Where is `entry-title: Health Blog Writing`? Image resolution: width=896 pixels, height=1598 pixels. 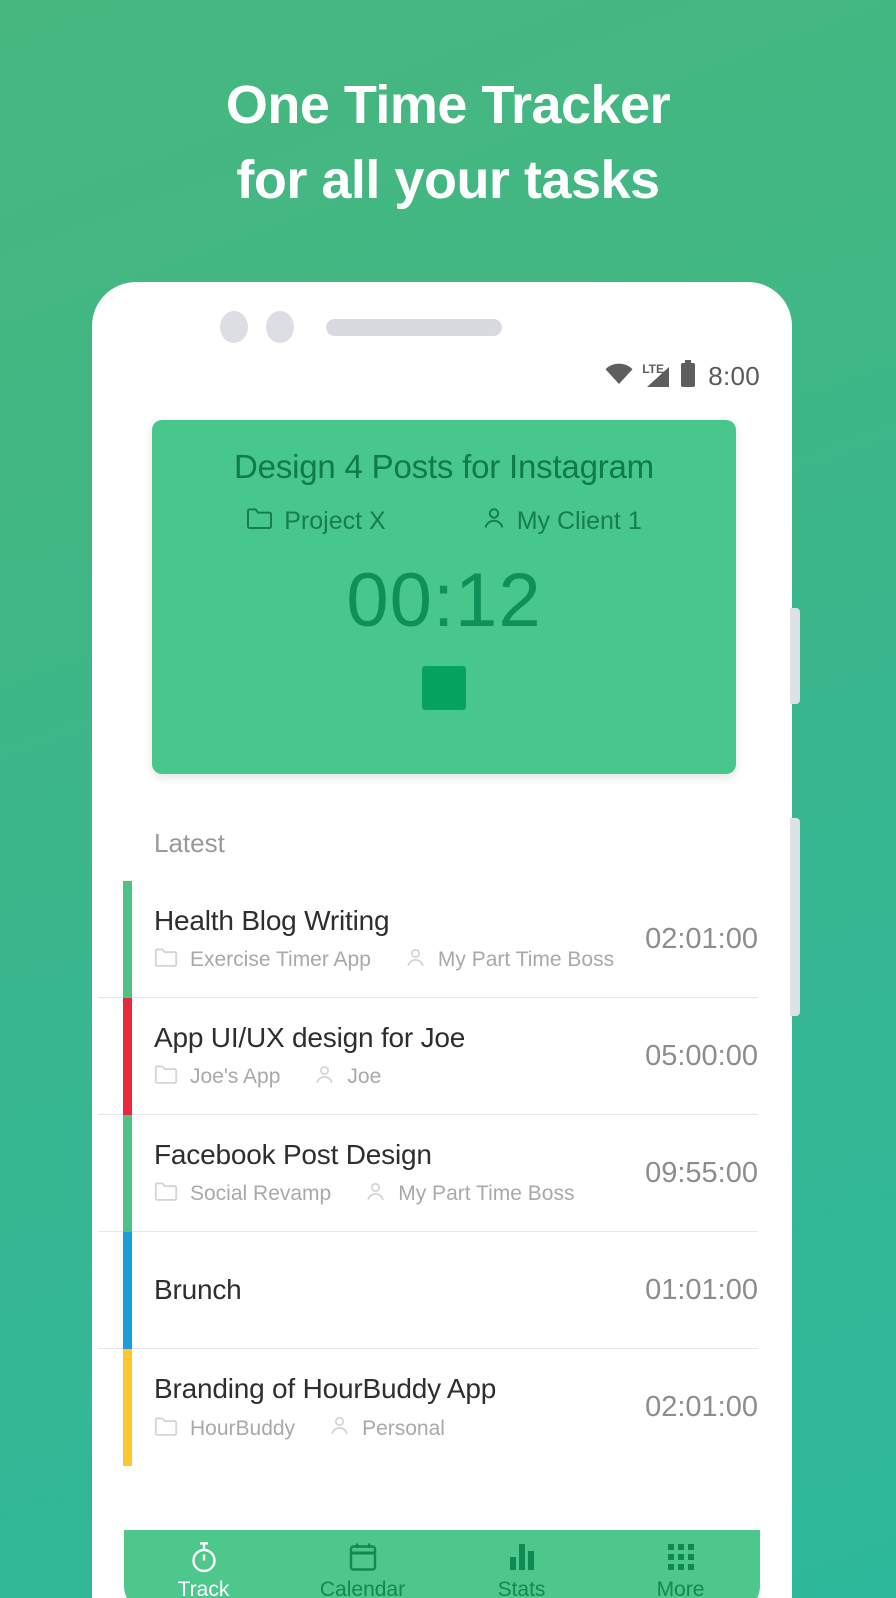 entry-title: Health Blog Writing is located at coordinates (272, 920).